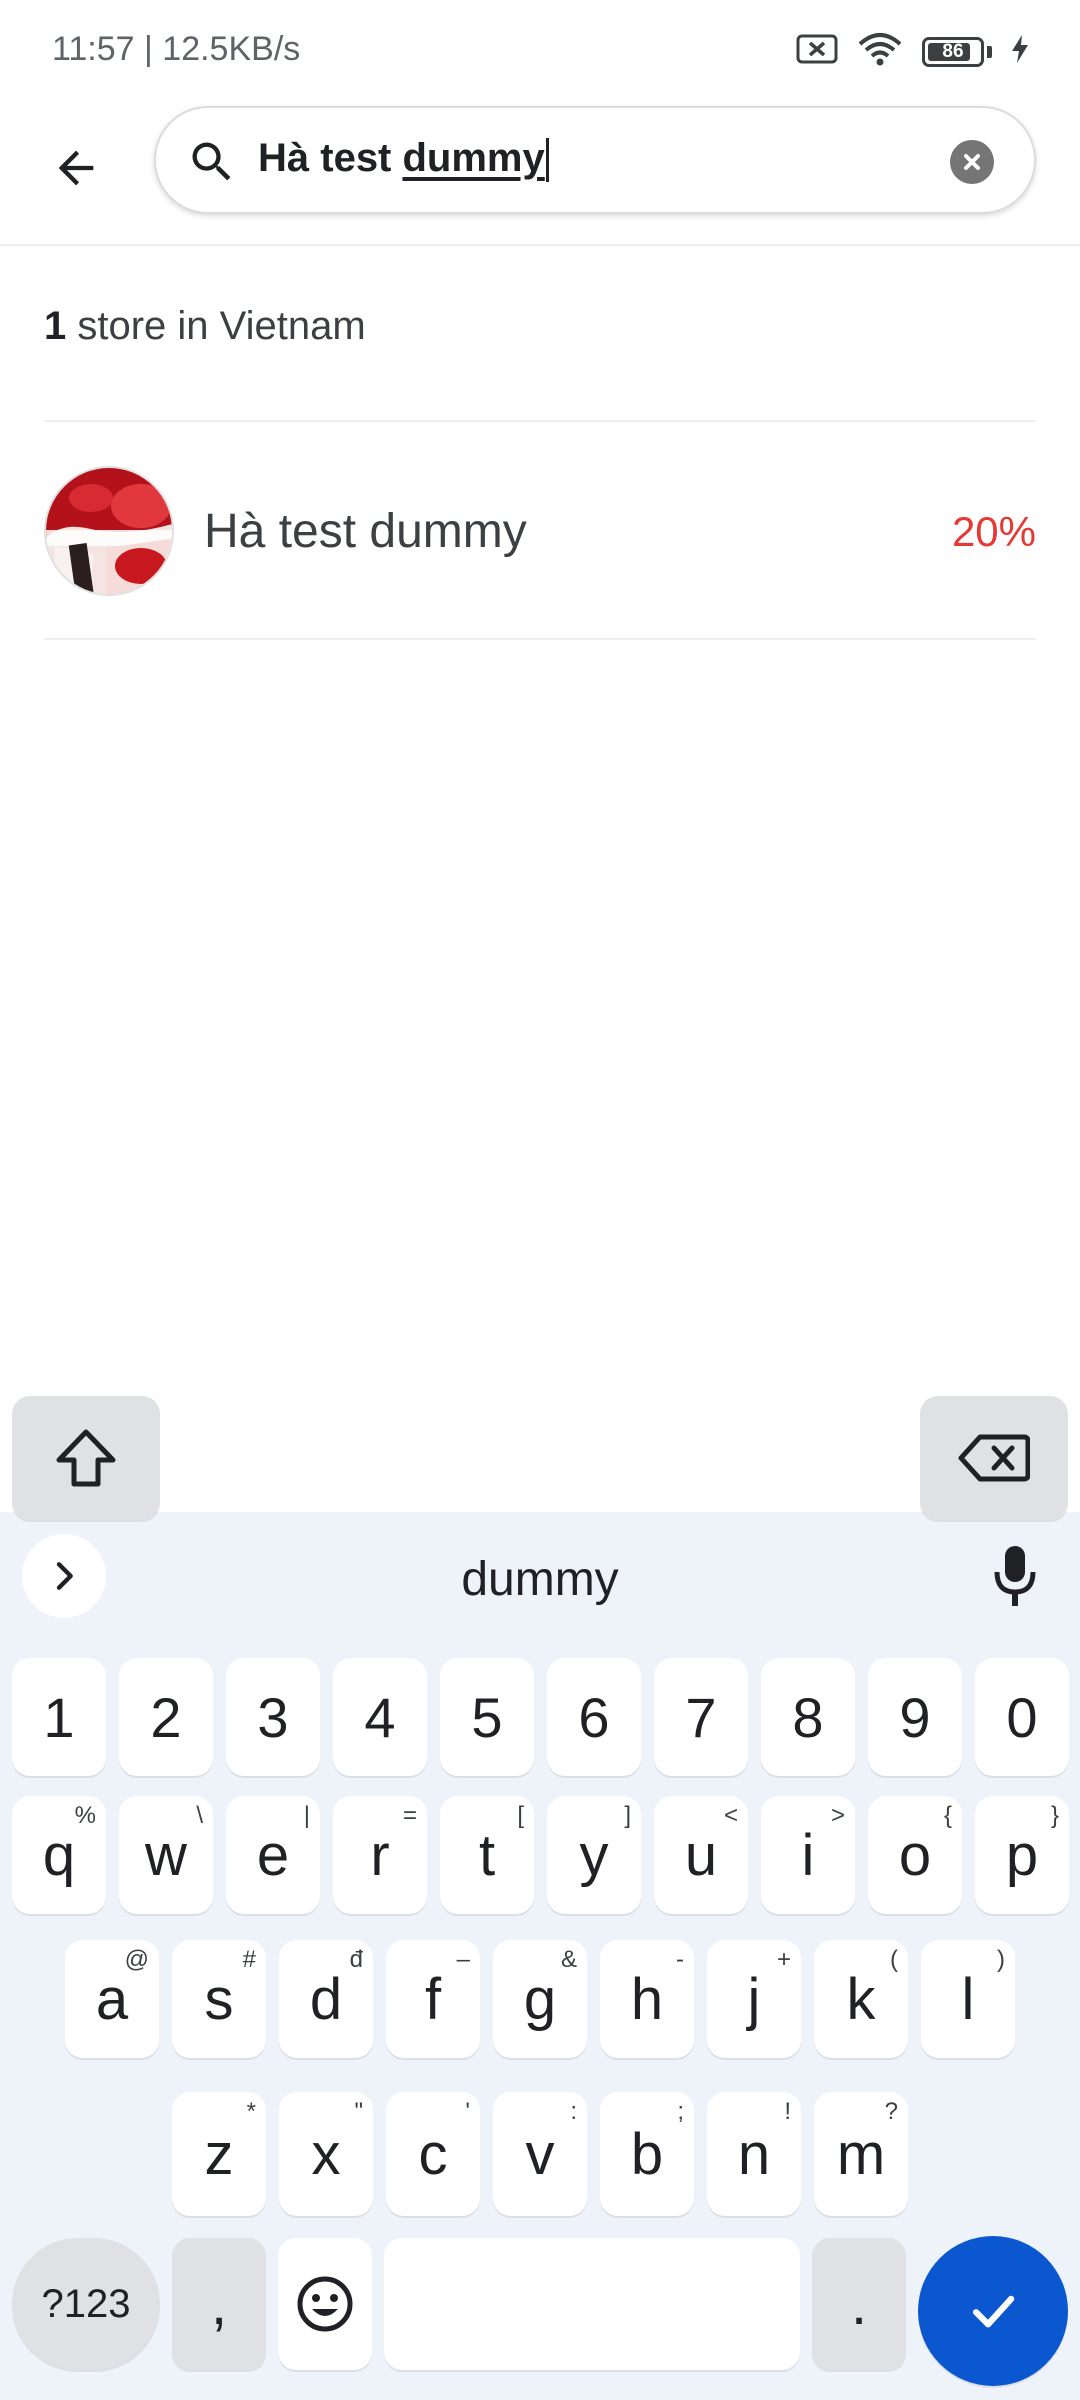 The width and height of the screenshot is (1080, 2400). Describe the element at coordinates (330, 158) in the screenshot. I see `search-query-prefix: Hà test` at that location.